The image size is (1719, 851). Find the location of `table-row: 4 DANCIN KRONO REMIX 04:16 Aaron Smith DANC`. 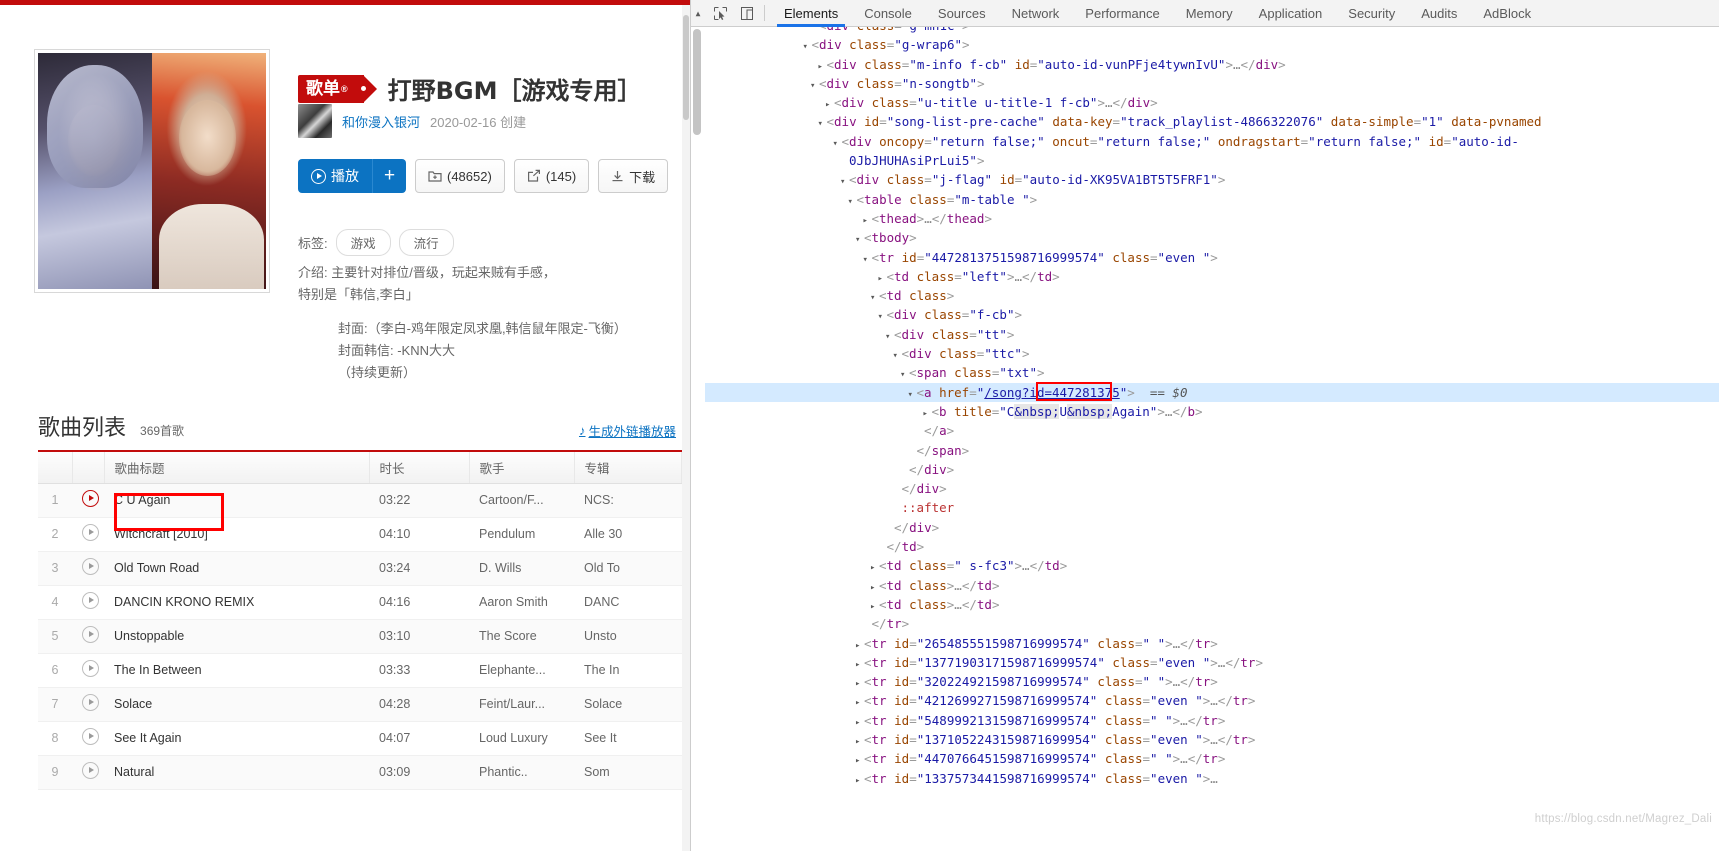

table-row: 4 DANCIN KRONO REMIX 04:16 Aaron Smith DANC is located at coordinates (360, 602).